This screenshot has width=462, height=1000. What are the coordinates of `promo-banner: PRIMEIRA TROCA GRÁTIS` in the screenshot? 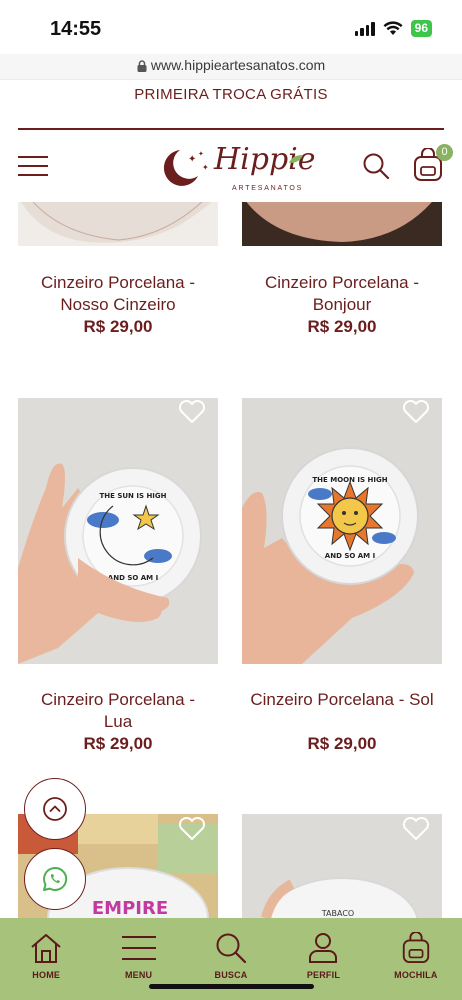 It's located at (231, 94).